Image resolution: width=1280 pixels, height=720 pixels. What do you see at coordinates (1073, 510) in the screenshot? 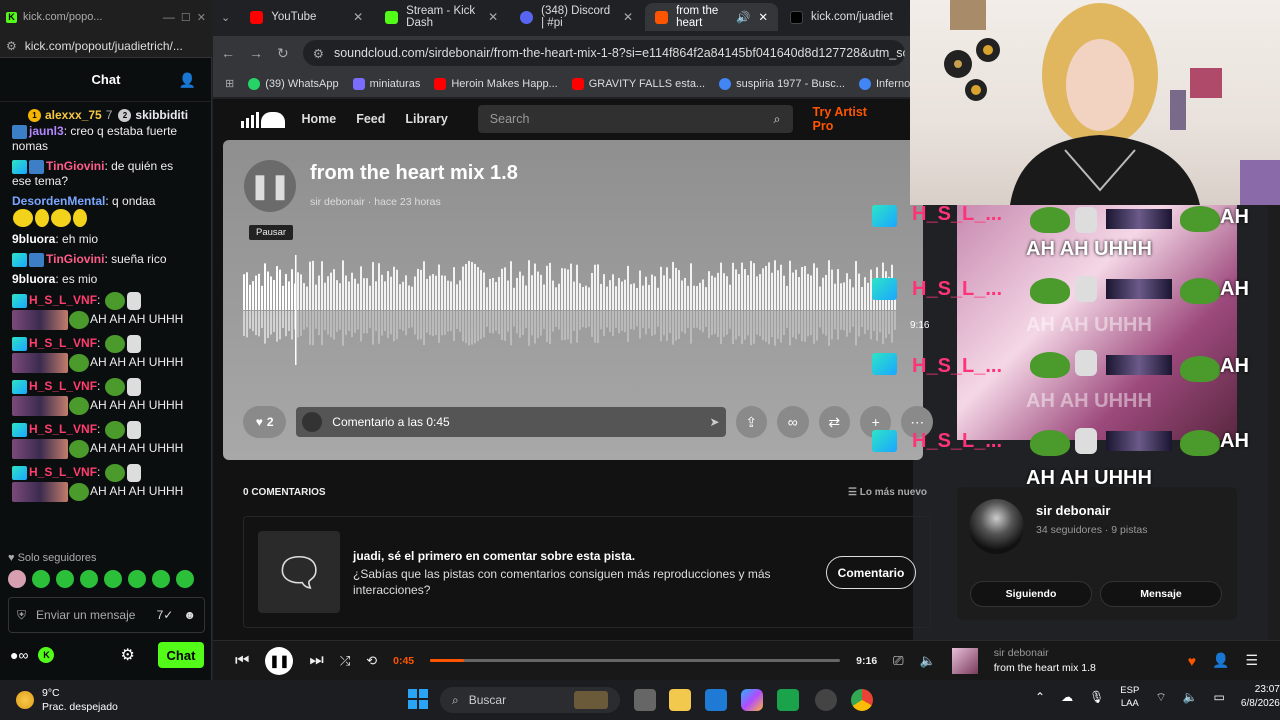
I see `artist-name: sir debonair` at bounding box center [1073, 510].